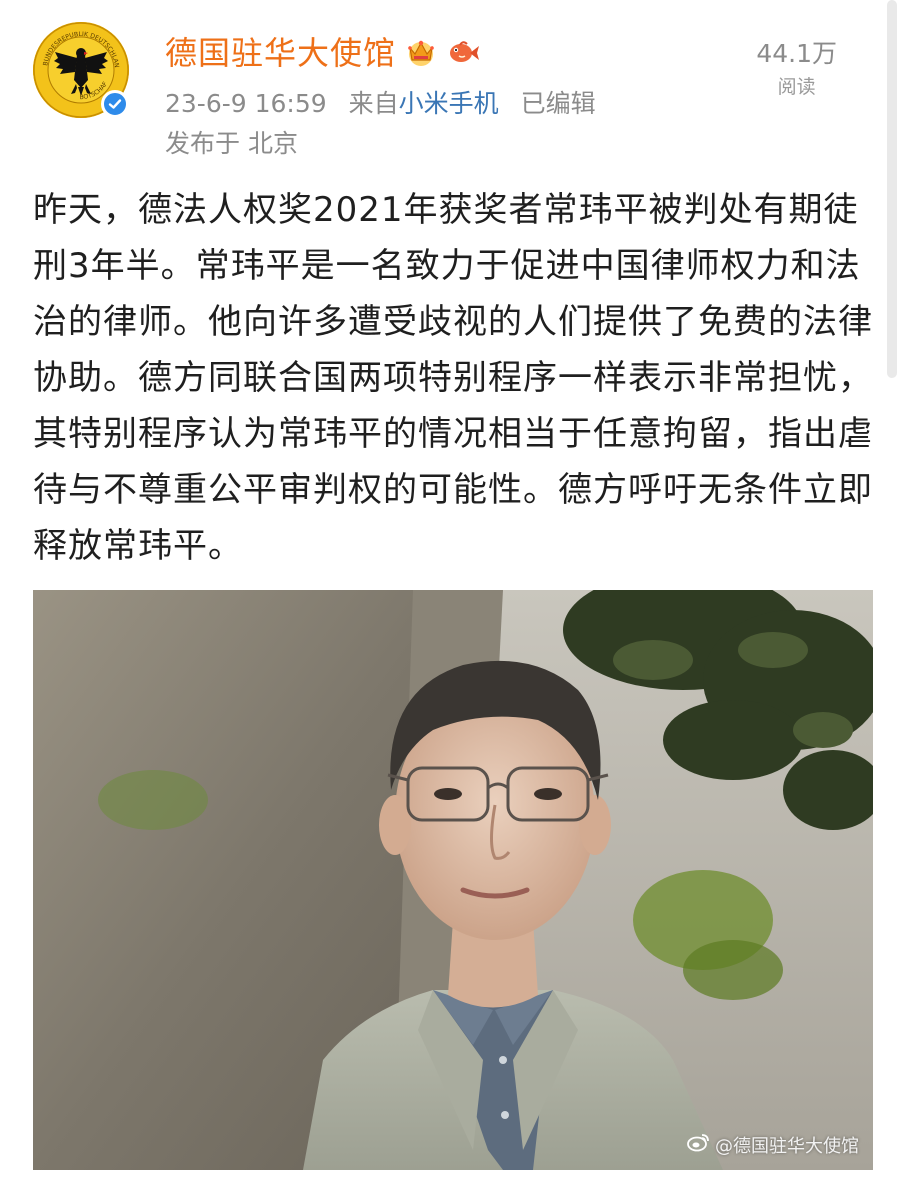 This screenshot has width=905, height=1200. Describe the element at coordinates (699, 1144) in the screenshot. I see `weibo-logo-icon` at that location.